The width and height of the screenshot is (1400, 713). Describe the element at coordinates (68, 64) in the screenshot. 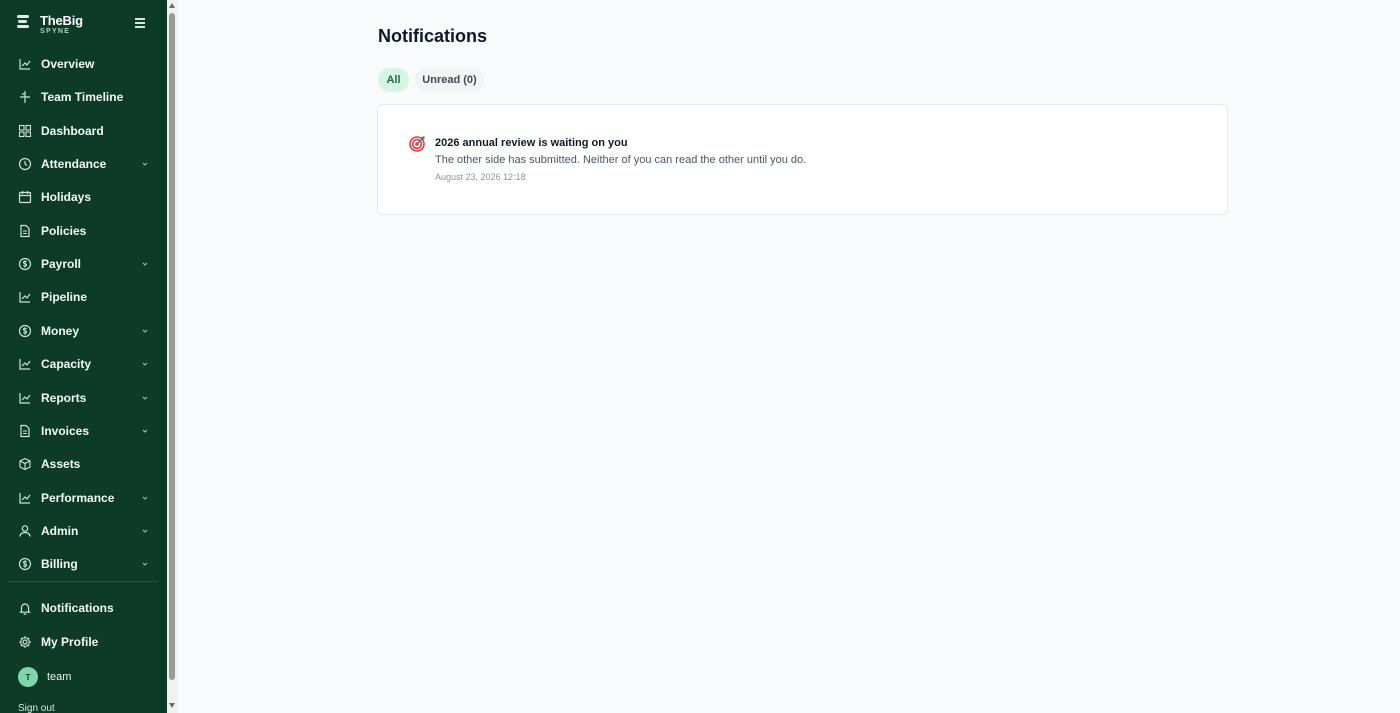

I see `sidebar-item-label: Overview` at that location.